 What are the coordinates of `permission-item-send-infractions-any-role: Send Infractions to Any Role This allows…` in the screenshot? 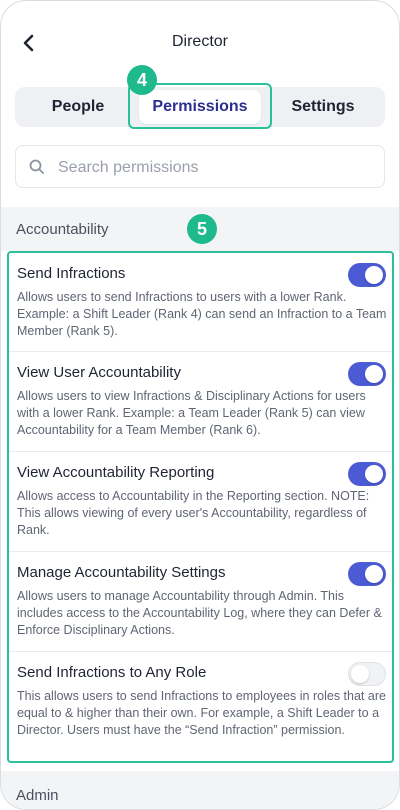 It's located at (200, 706).